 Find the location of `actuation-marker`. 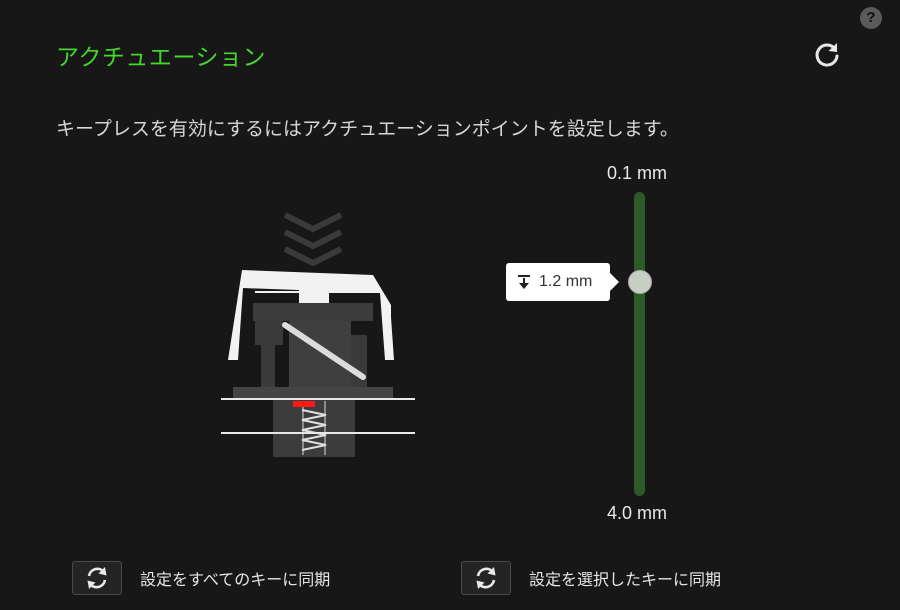

actuation-marker is located at coordinates (304, 404).